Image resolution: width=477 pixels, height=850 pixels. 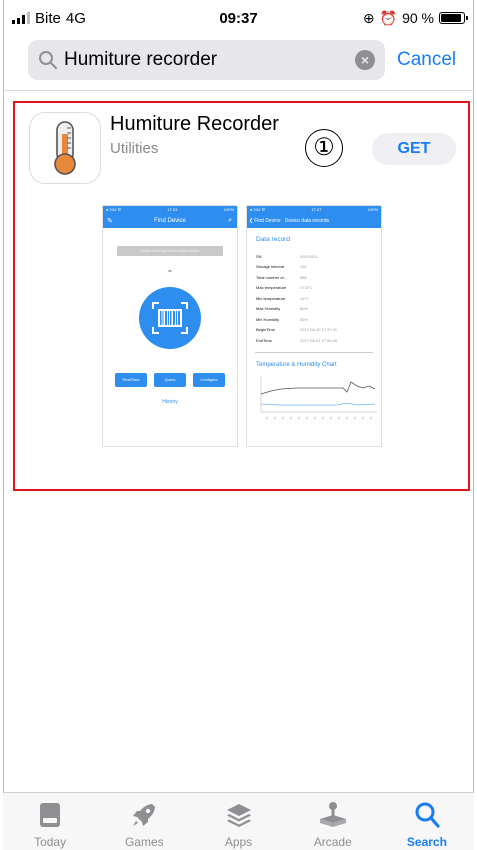 I want to click on tab-games: Games, so click(x=144, y=821).